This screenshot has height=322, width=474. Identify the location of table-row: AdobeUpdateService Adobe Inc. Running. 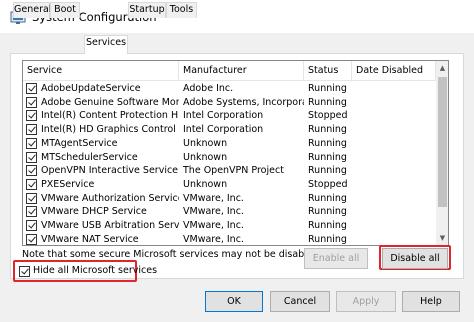
(229, 89).